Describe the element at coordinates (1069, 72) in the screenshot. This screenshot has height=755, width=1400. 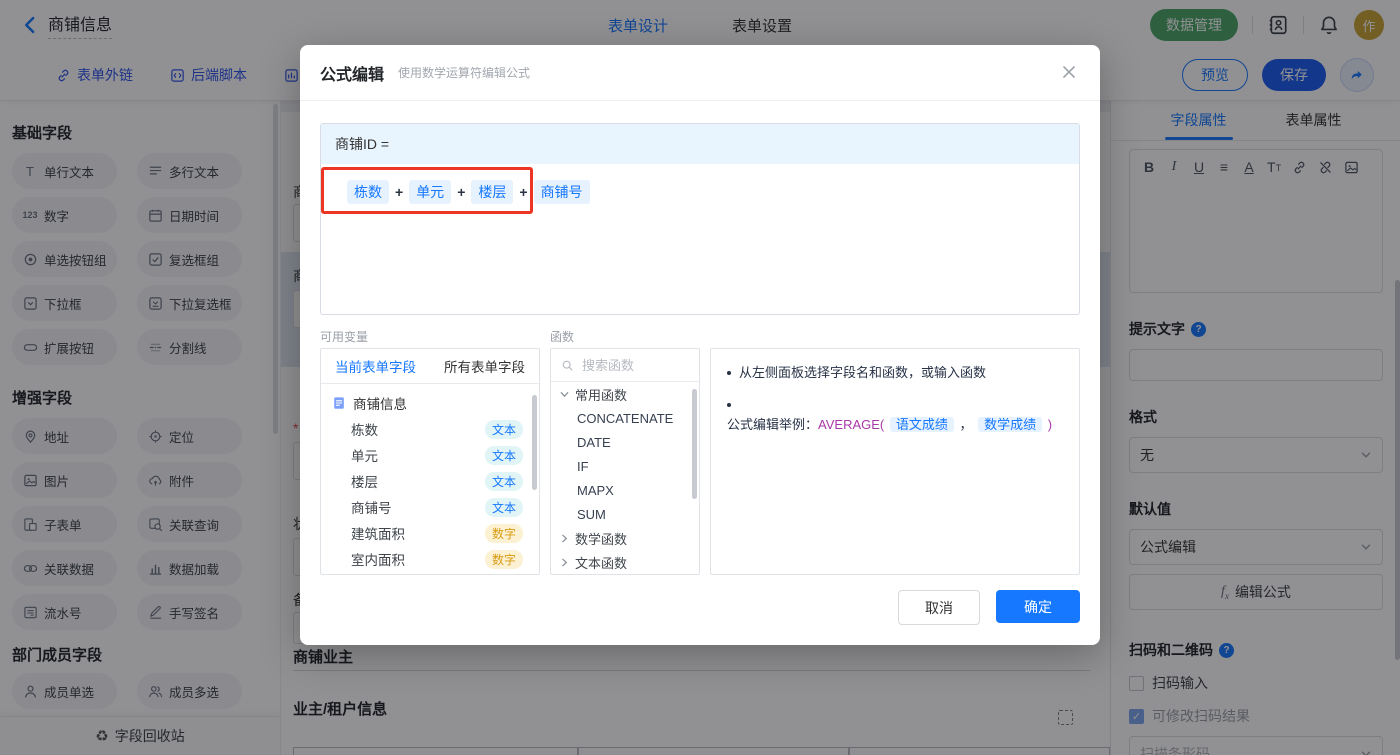
I see `close-icon` at that location.